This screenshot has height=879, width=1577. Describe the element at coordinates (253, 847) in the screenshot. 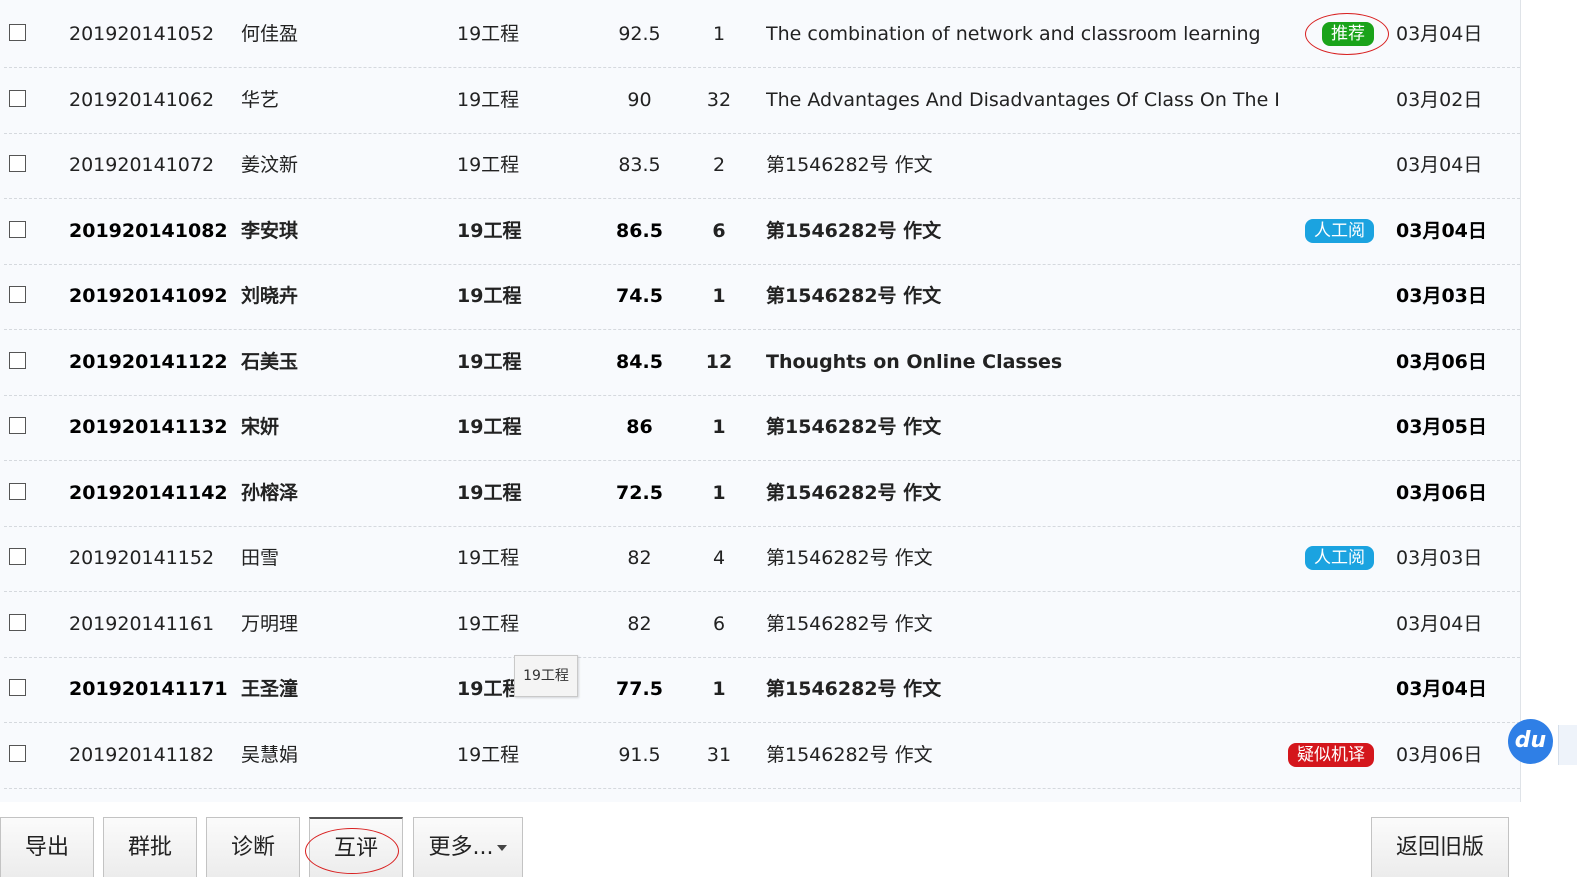

I see `diagnose-button: 诊断` at that location.